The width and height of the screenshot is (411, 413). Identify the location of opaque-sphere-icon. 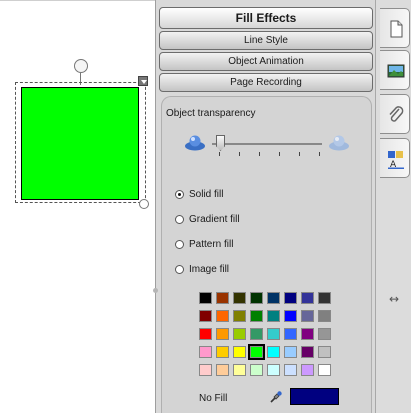
(195, 143).